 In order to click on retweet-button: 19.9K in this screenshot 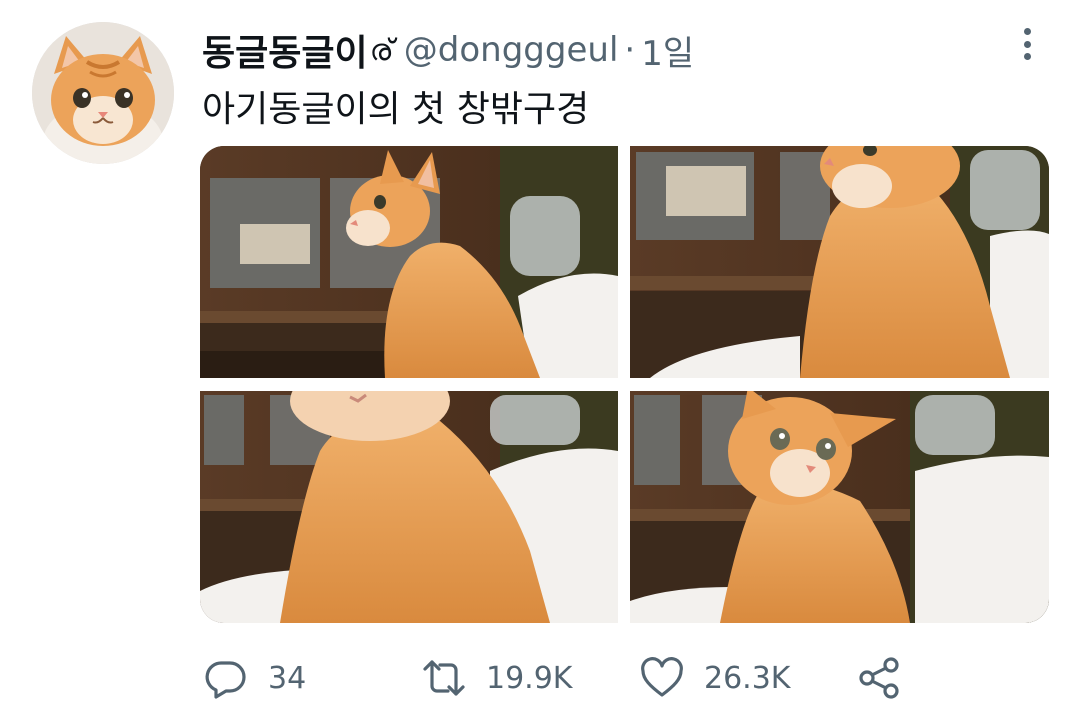, I will do `click(497, 678)`.